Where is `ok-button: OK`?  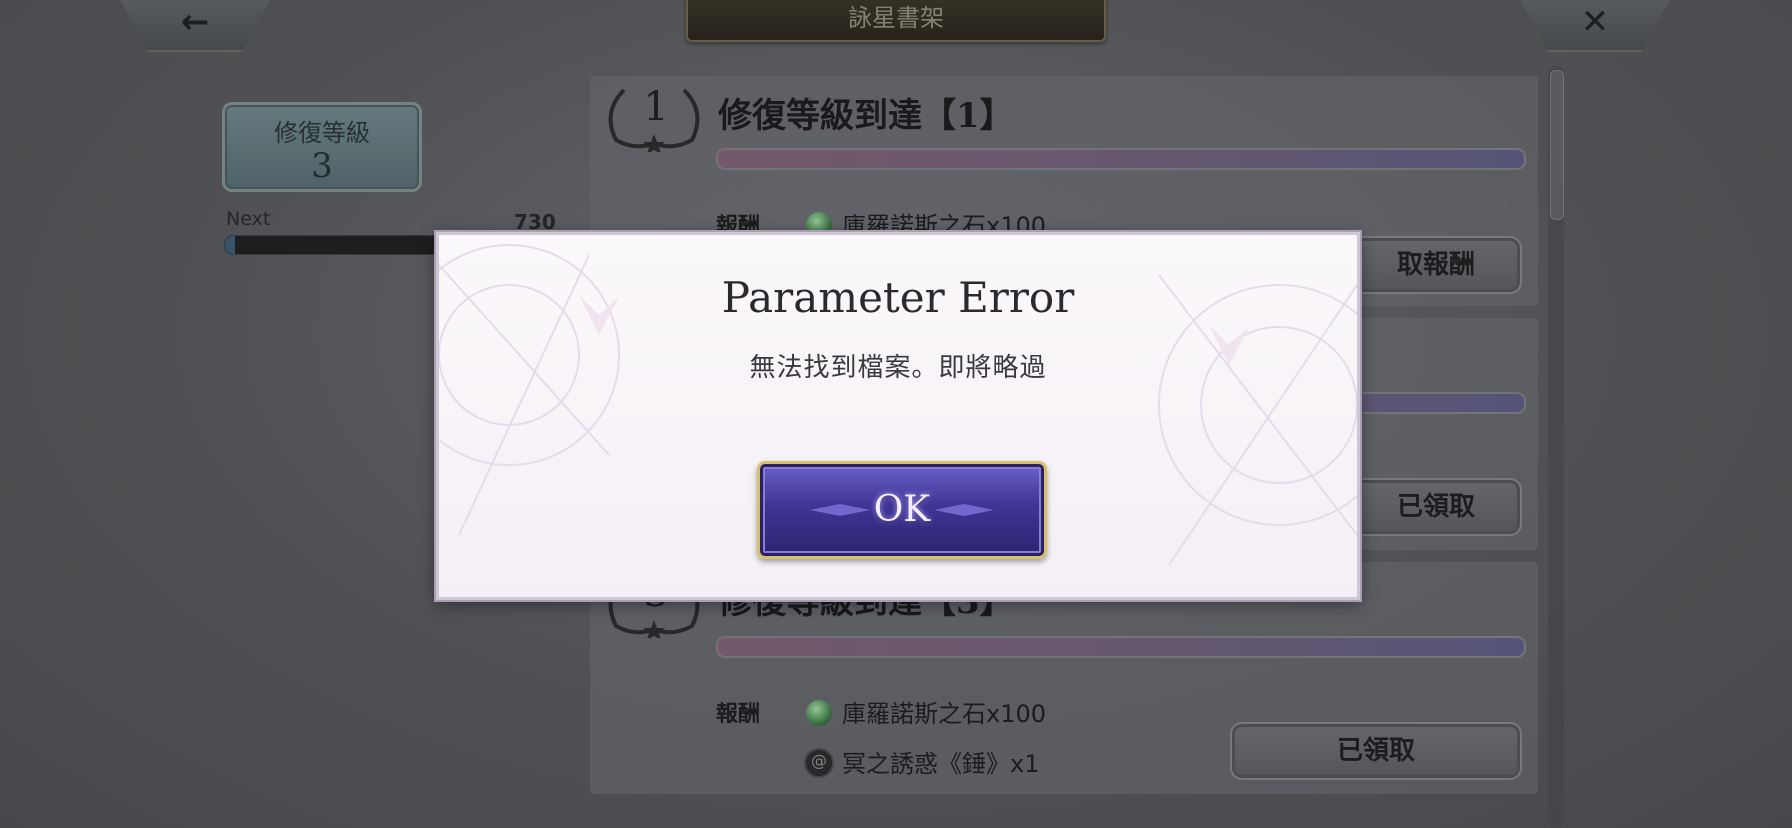 ok-button: OK is located at coordinates (902, 510).